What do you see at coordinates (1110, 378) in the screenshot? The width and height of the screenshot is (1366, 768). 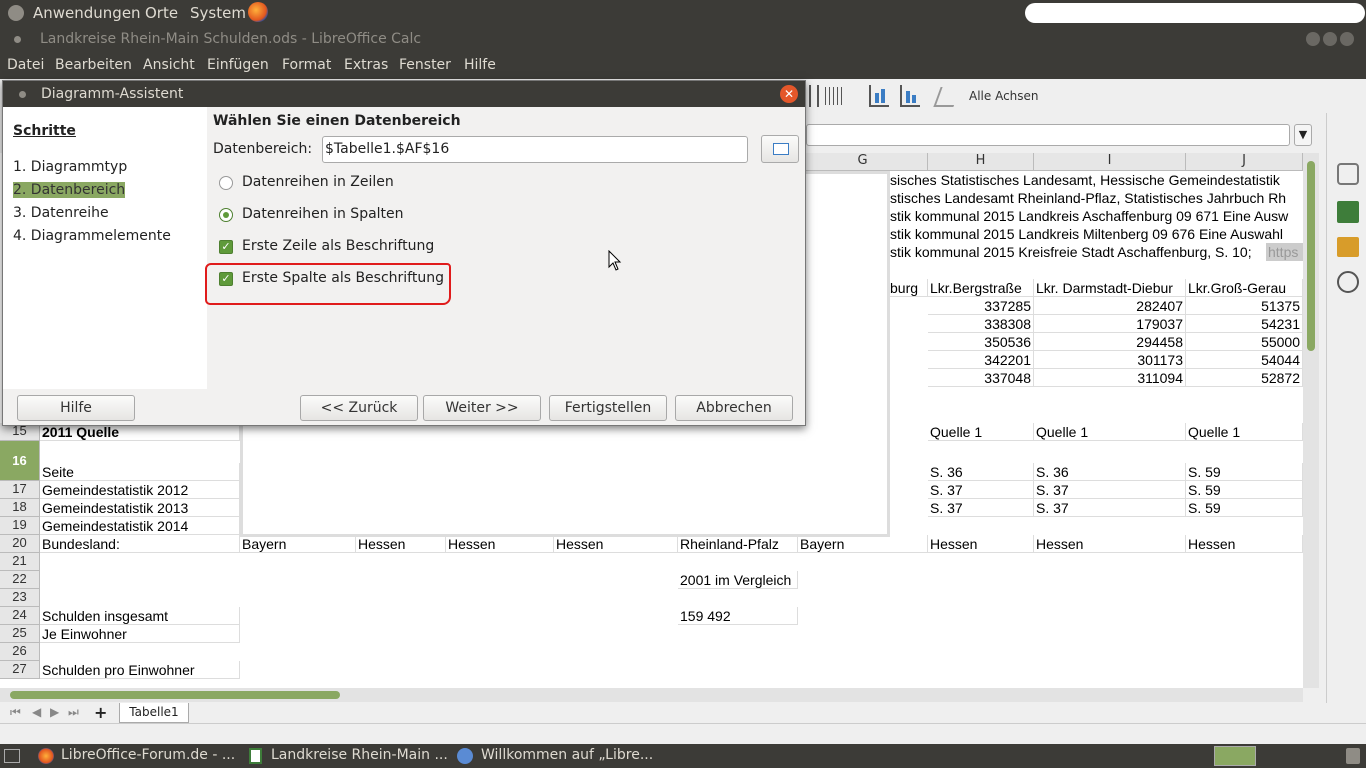 I see `cell-value: 311094` at bounding box center [1110, 378].